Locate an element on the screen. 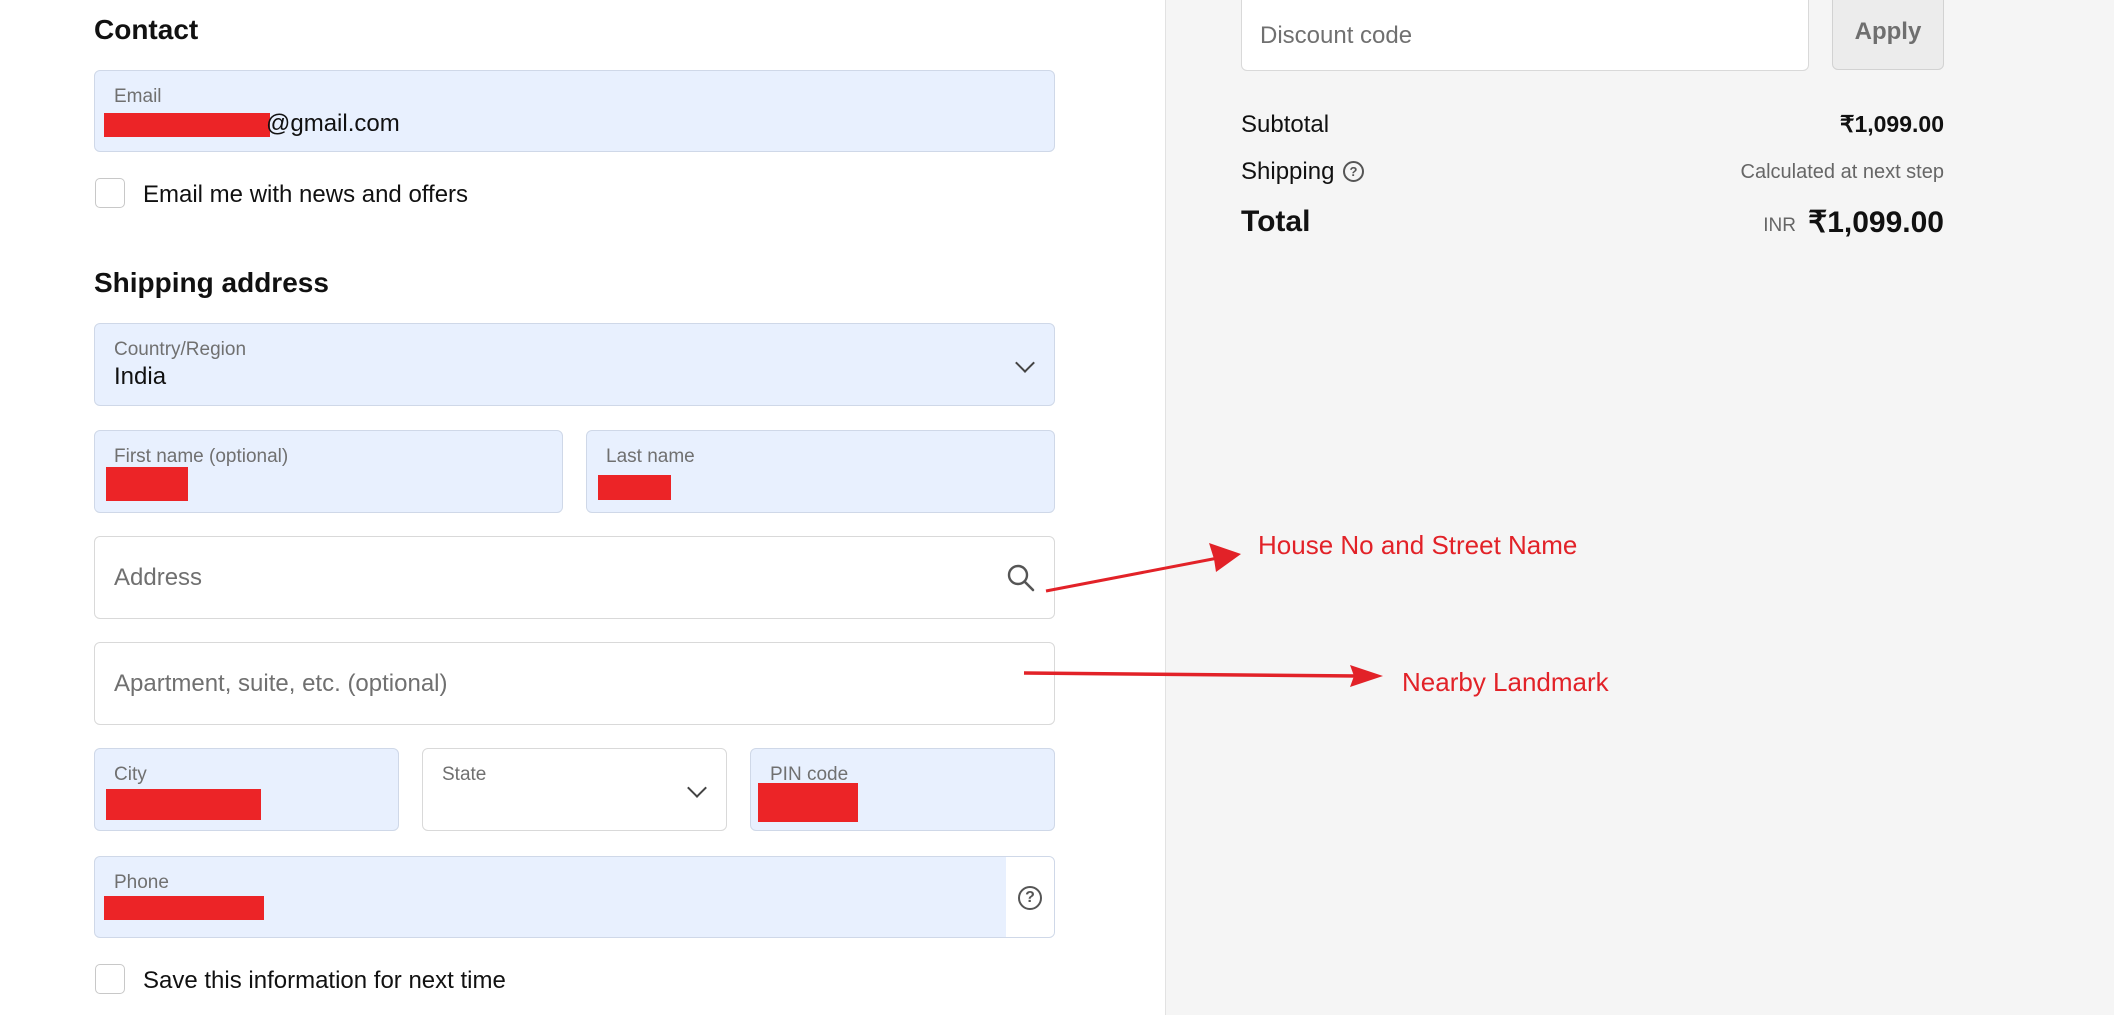 Image resolution: width=2114 pixels, height=1015 pixels. address-annotation: House No and Street Name is located at coordinates (1418, 545).